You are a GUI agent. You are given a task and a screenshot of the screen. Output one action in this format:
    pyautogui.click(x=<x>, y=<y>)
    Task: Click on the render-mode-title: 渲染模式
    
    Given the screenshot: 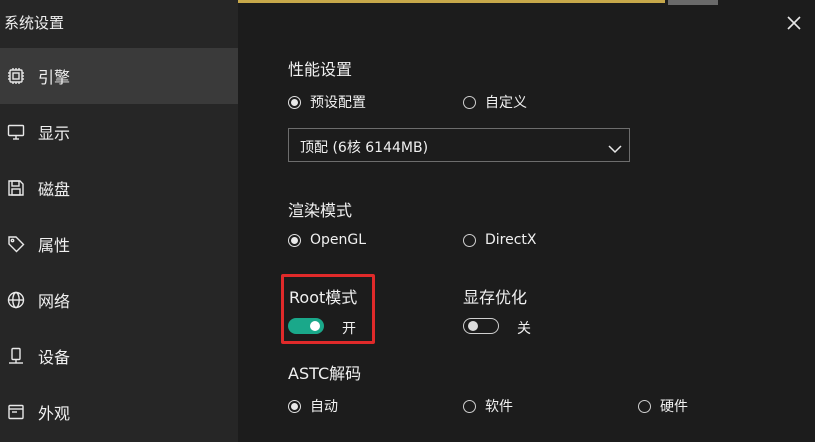 What is the action you would take?
    pyautogui.click(x=320, y=210)
    